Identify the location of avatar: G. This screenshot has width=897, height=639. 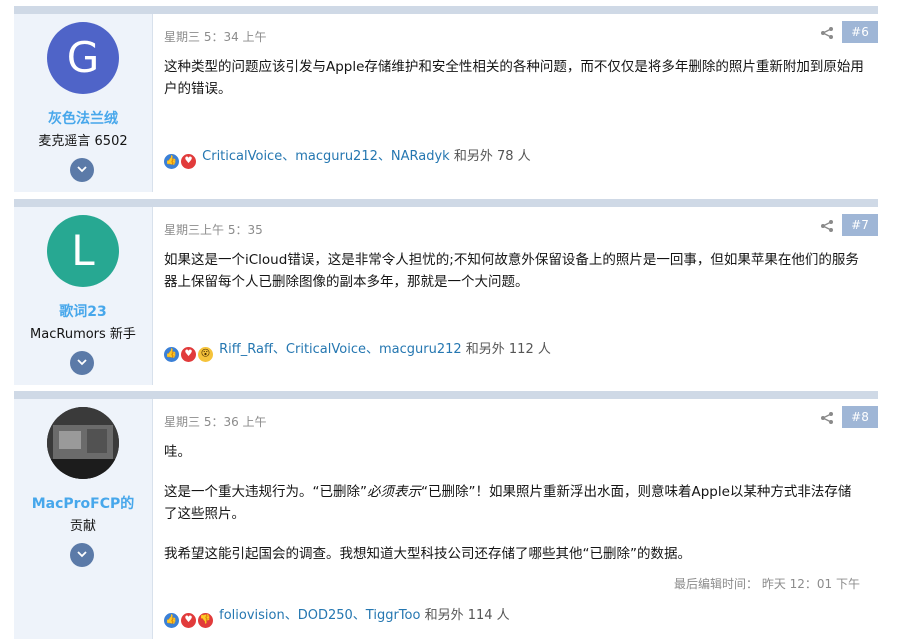
(83, 58).